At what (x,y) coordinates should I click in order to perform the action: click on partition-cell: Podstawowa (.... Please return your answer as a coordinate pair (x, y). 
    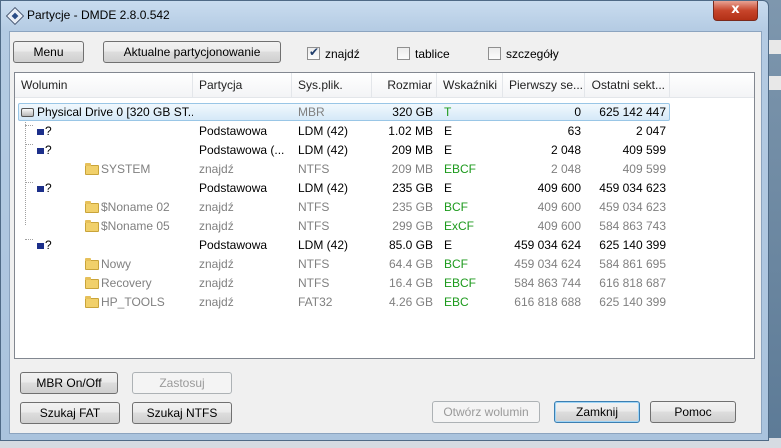
    Looking at the image, I should click on (242, 150).